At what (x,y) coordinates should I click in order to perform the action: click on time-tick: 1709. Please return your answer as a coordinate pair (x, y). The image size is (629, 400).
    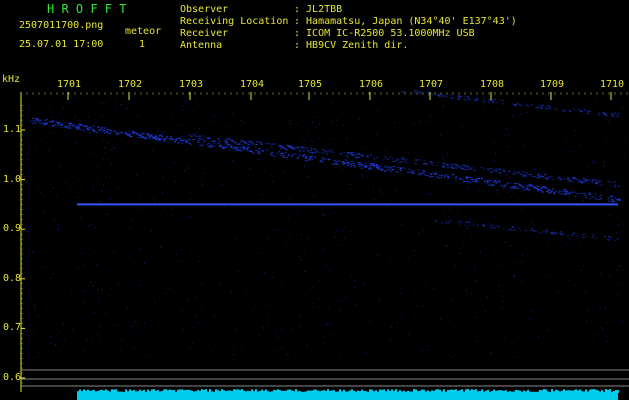
    Looking at the image, I should click on (552, 84).